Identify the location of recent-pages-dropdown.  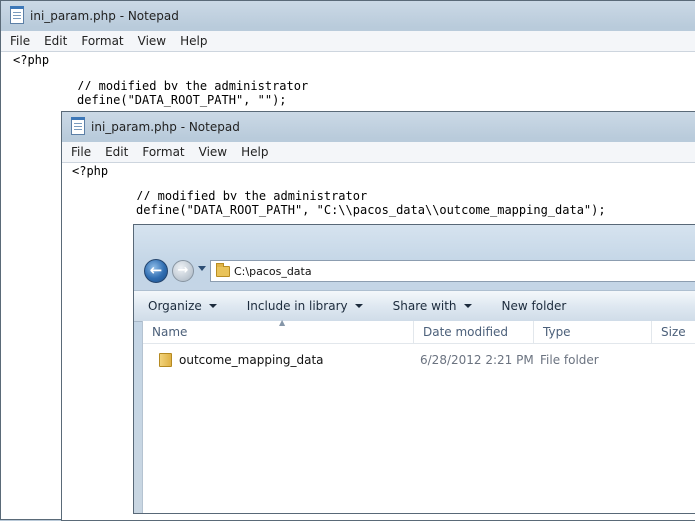
(202, 268).